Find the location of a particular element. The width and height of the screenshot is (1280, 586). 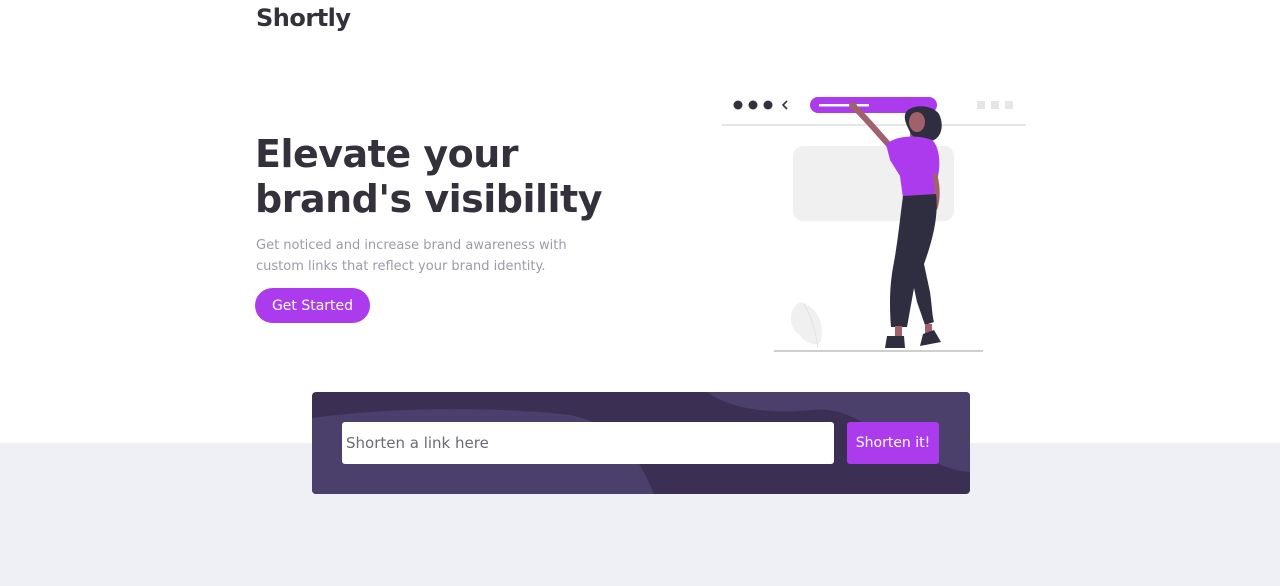

shortly-logo: Shortly is located at coordinates (303, 18).